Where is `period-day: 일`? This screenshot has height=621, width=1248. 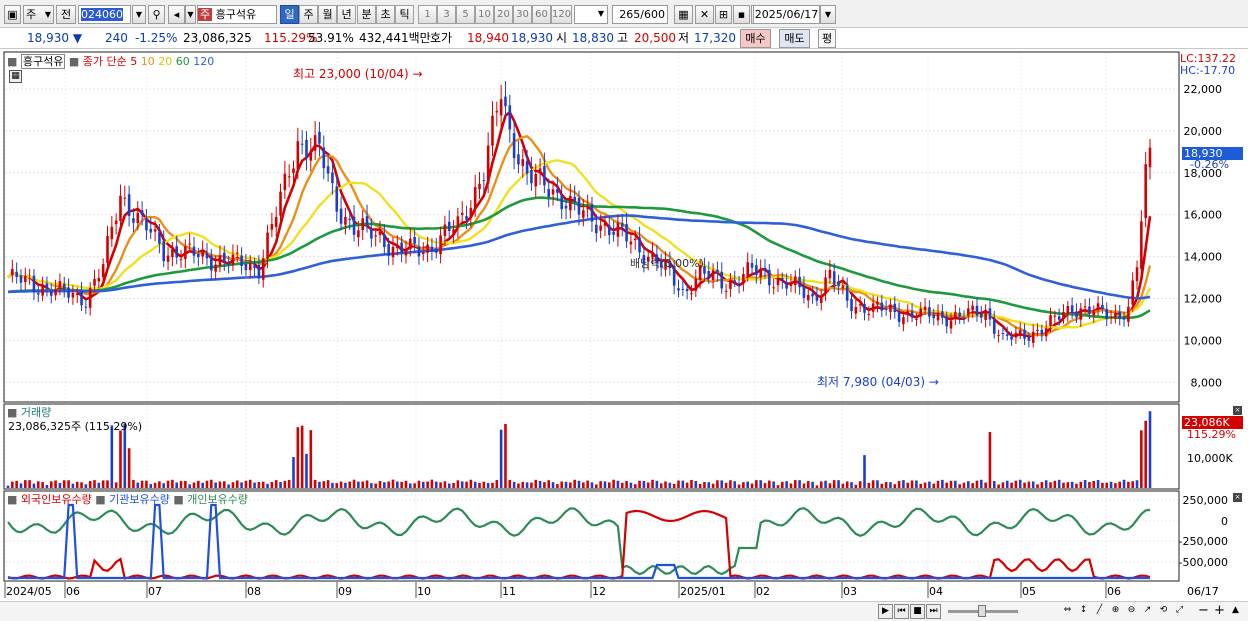 period-day: 일 is located at coordinates (289, 14).